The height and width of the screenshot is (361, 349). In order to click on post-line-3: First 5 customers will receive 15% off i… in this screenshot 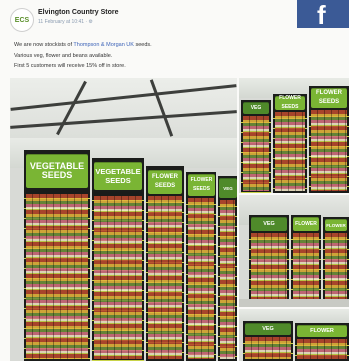, I will do `click(70, 66)`.